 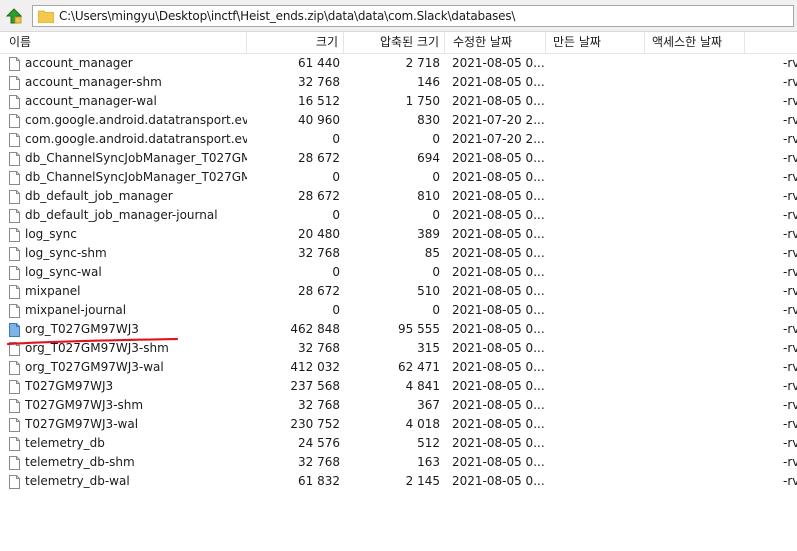 What do you see at coordinates (695, 42) in the screenshot?
I see `column-accessed: 액세스한 날짜` at bounding box center [695, 42].